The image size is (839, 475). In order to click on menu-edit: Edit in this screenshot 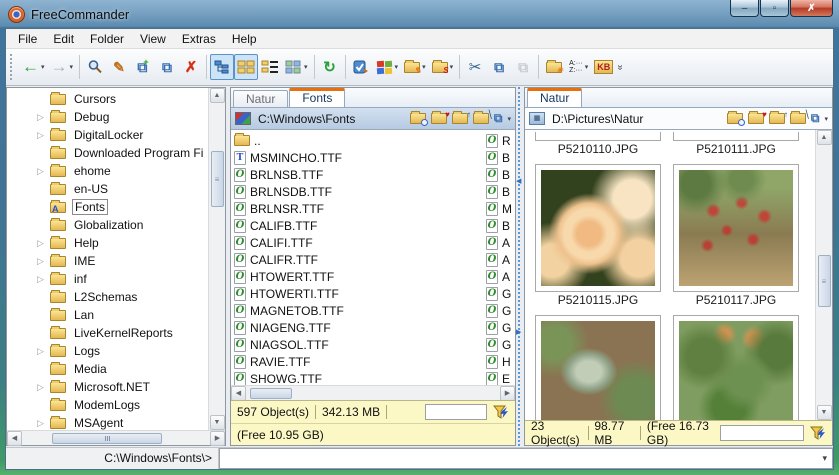, I will do `click(63, 39)`.